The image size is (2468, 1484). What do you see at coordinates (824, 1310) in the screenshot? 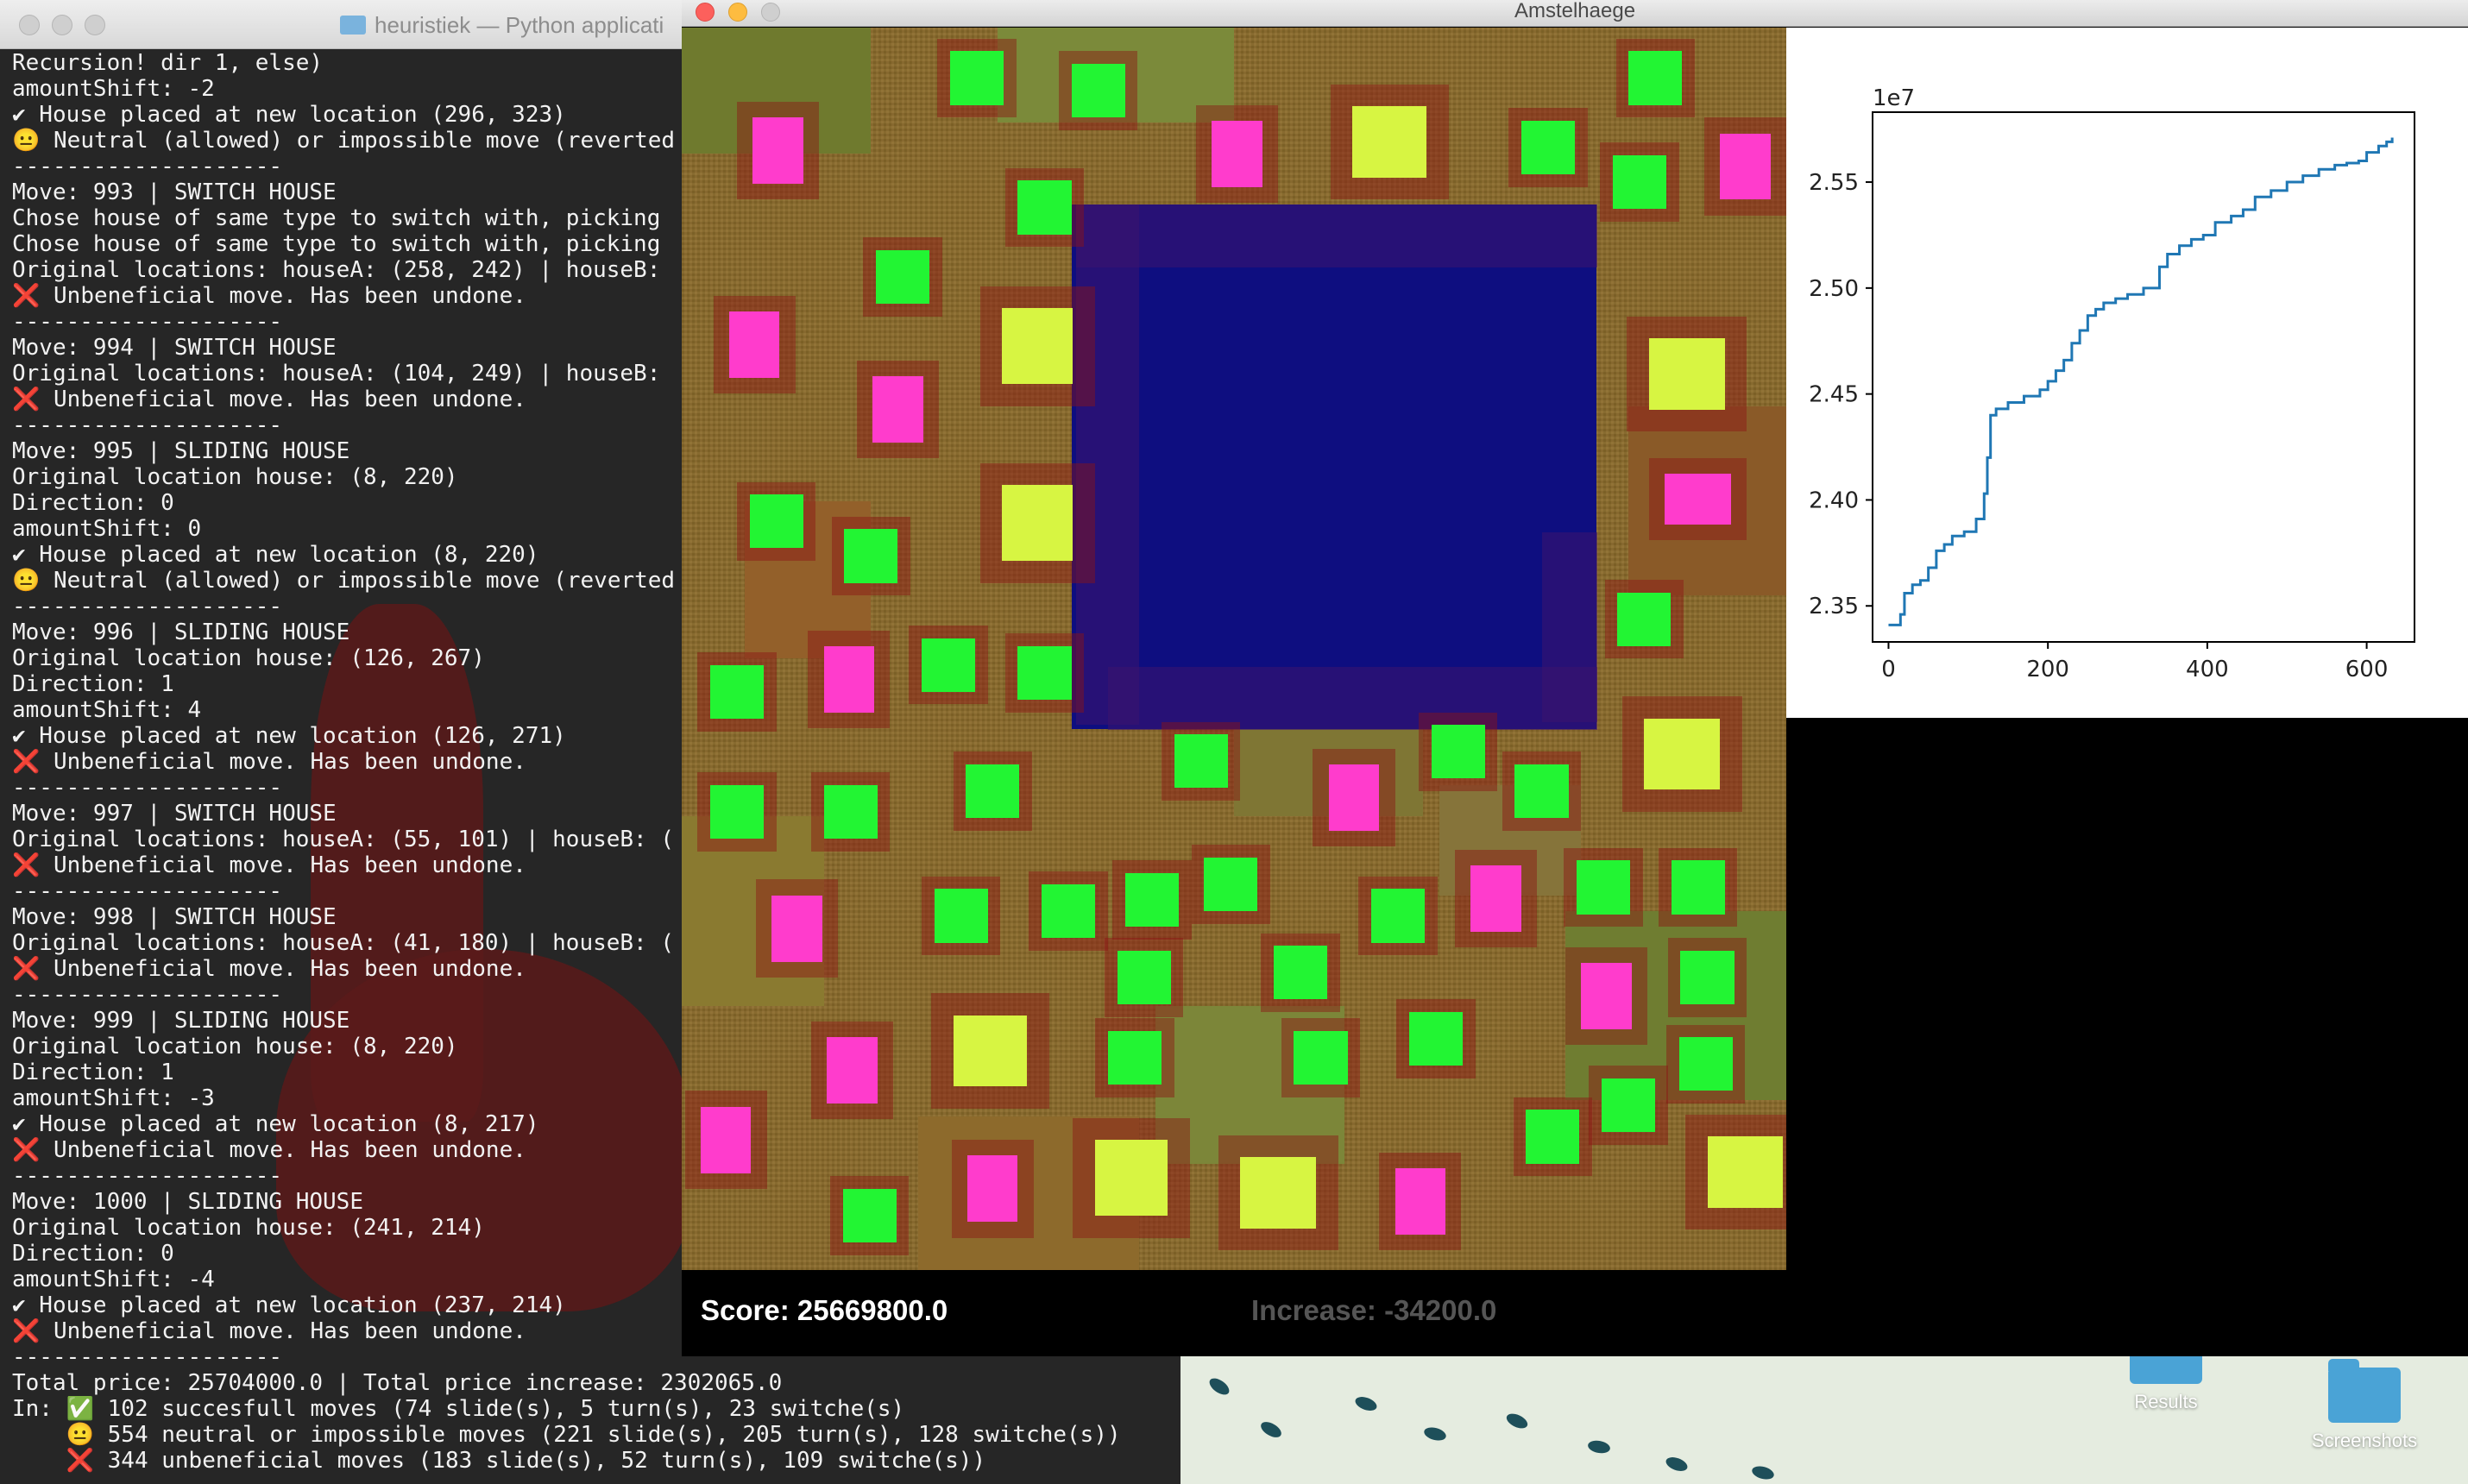
I see `score-label: Score: 25669800.0` at bounding box center [824, 1310].